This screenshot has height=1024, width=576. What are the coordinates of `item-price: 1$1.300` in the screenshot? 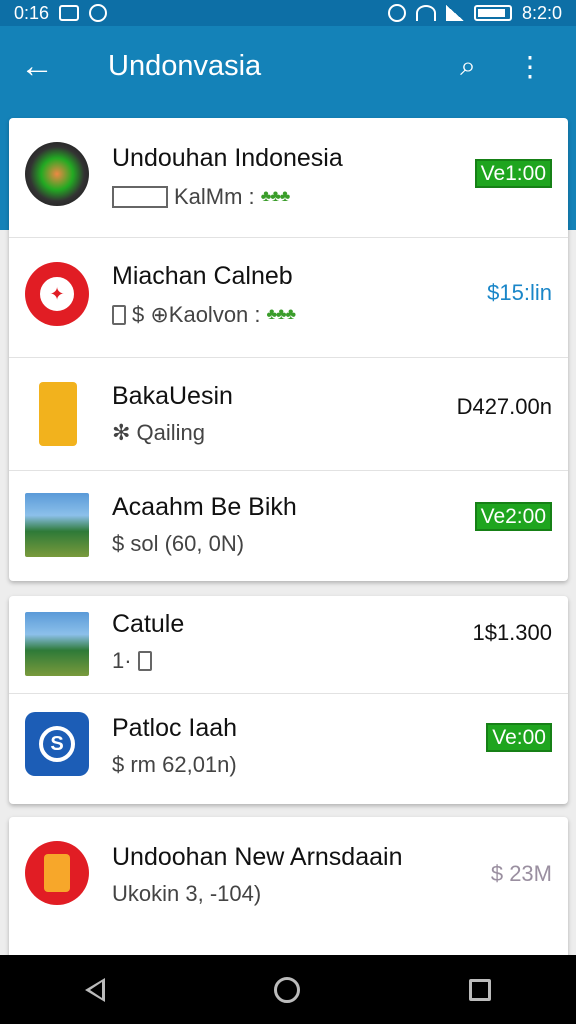 It's located at (512, 632).